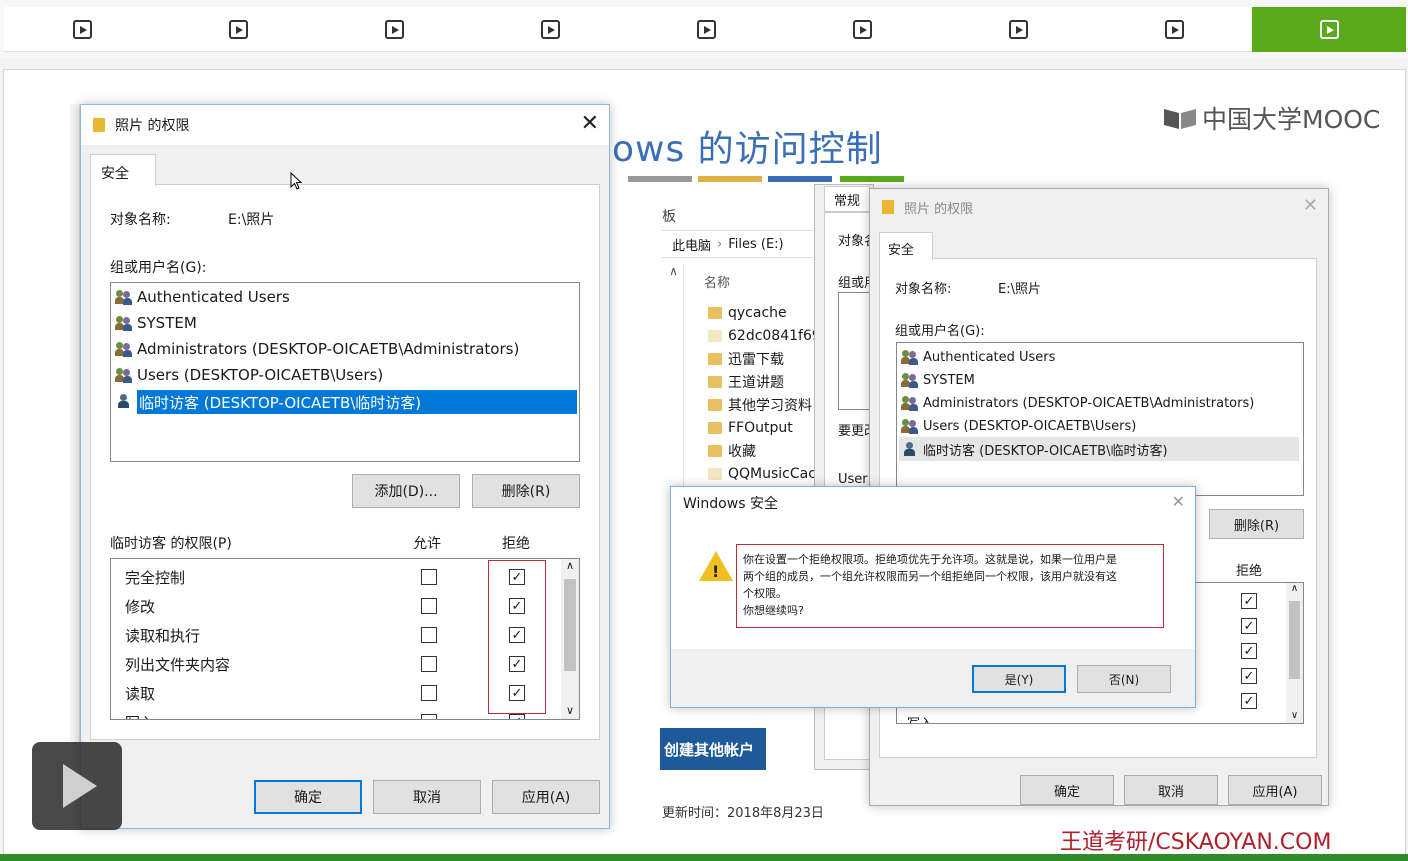 The height and width of the screenshot is (861, 1408). Describe the element at coordinates (140, 694) in the screenshot. I see `permission-name: 读取` at that location.